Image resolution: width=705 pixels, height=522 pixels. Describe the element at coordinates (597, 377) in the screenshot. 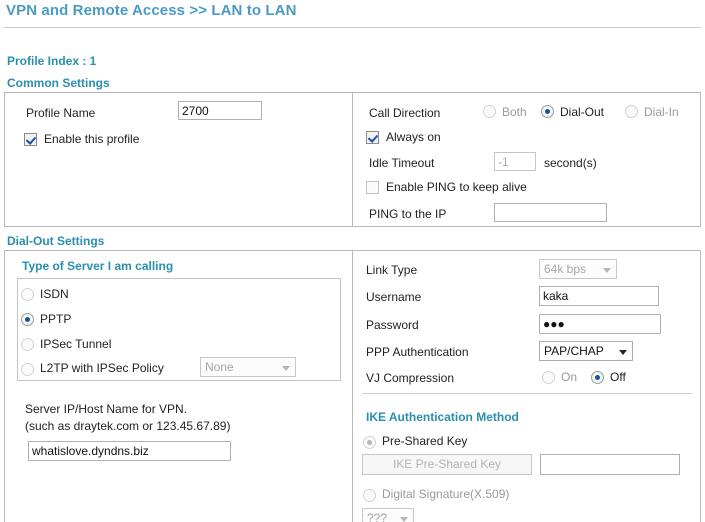

I see `vj-compression-radio-off` at that location.